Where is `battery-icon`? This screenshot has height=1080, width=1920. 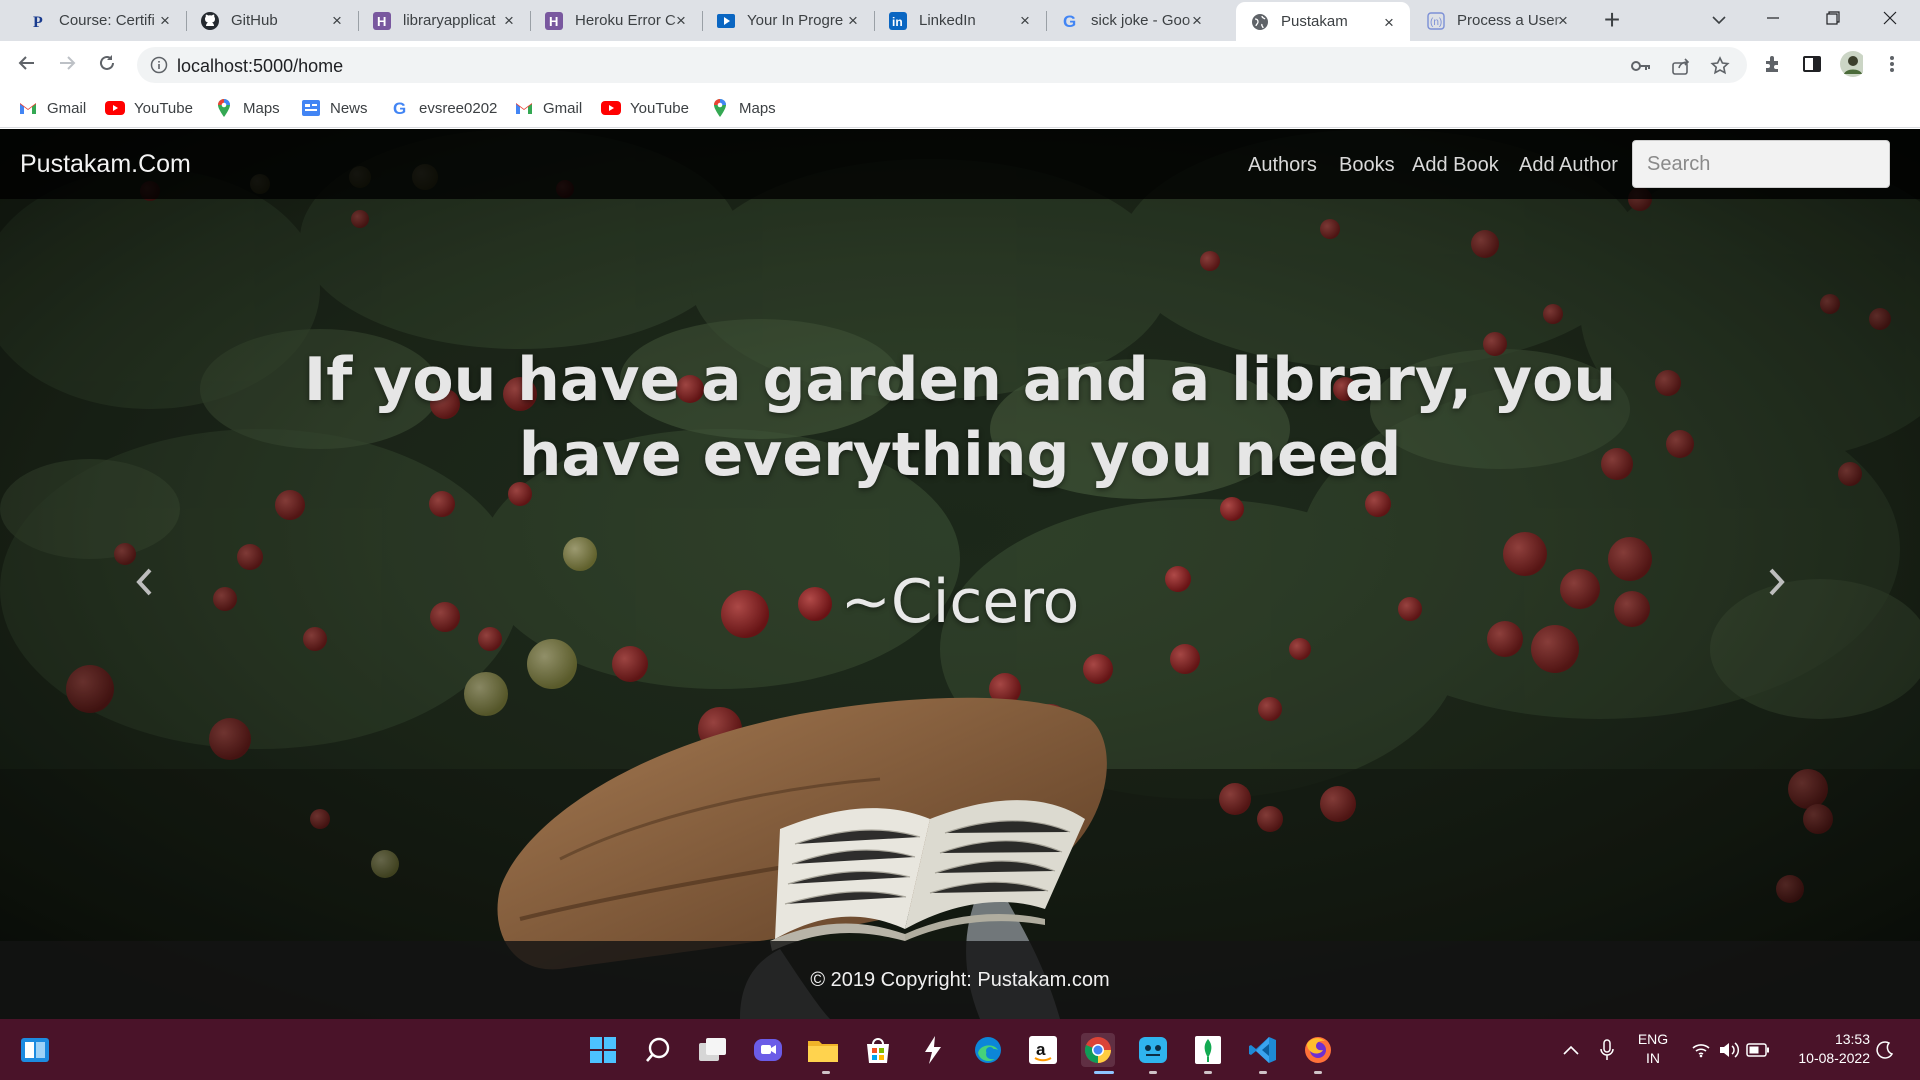
battery-icon is located at coordinates (1758, 1050).